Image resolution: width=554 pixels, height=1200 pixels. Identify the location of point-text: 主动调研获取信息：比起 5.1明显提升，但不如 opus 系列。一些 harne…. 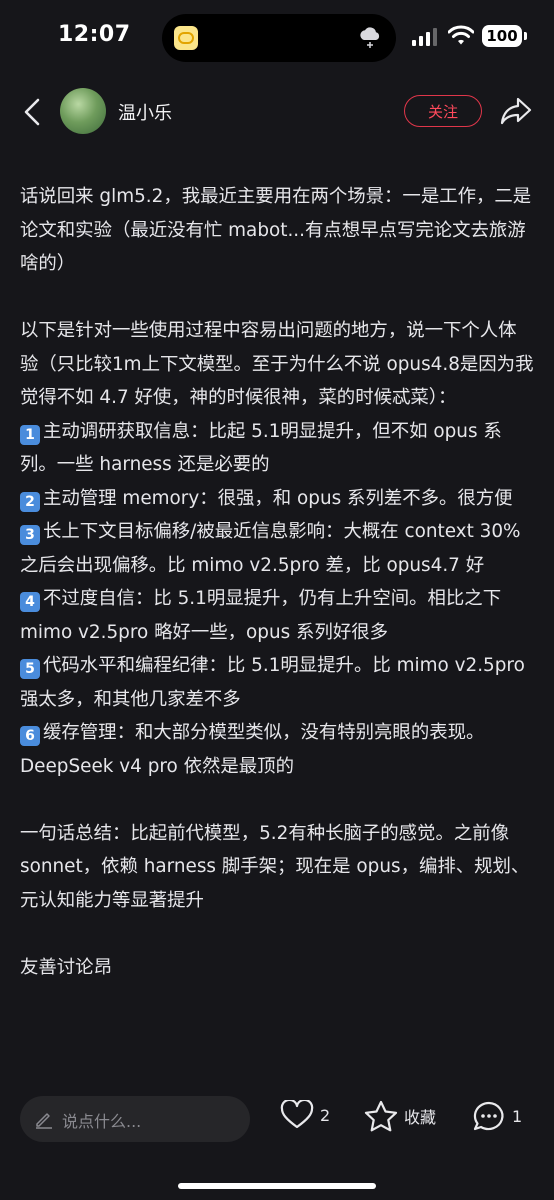
(261, 448).